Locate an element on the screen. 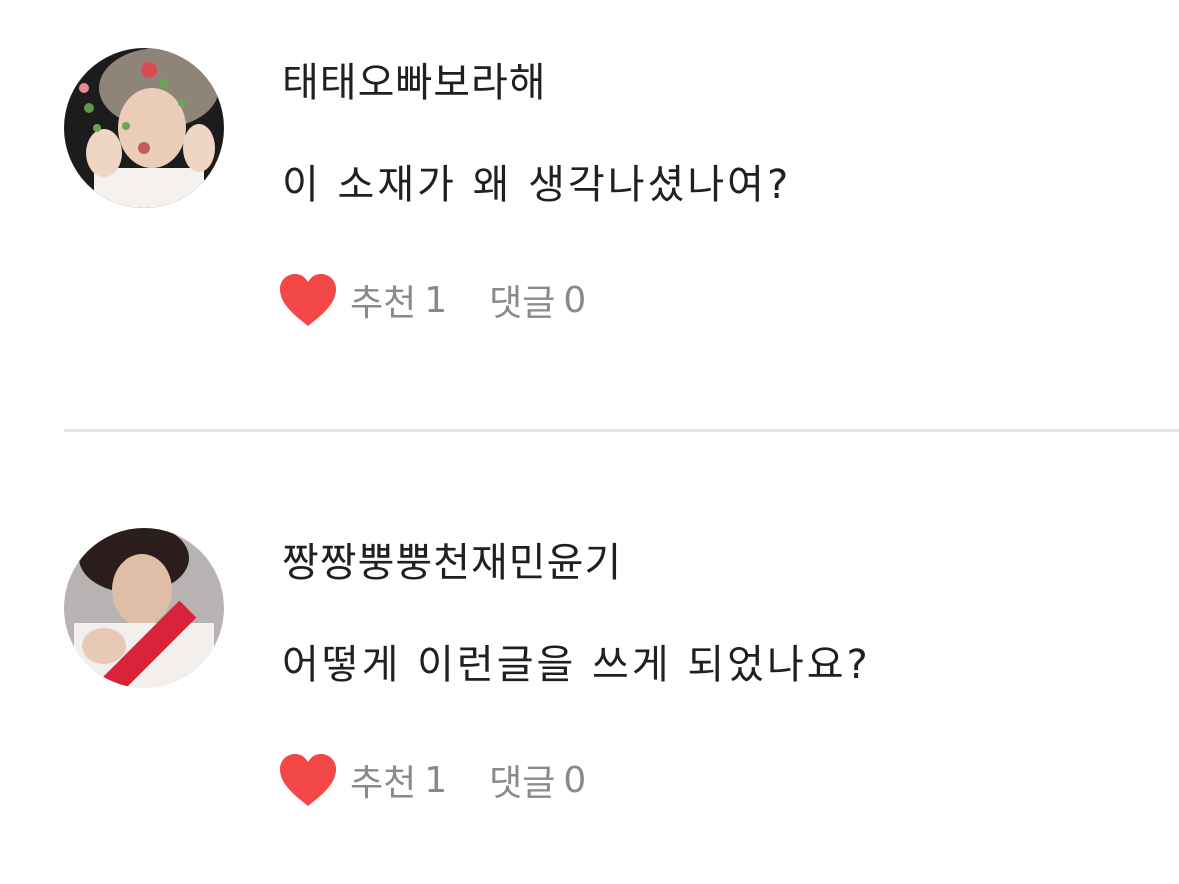 This screenshot has height=884, width=1179. comment-text: 어떻게 이런글을 쓰게 되었나요? is located at coordinates (576, 665).